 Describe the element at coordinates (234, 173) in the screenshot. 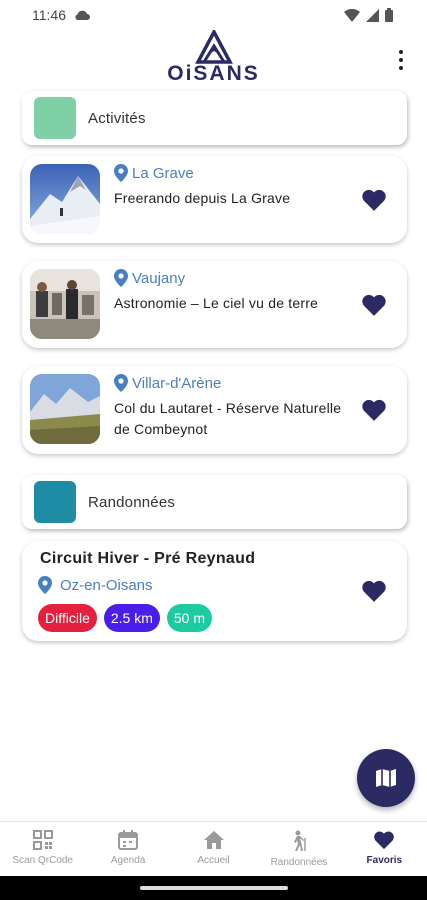

I see `activity-location: La Grave` at that location.